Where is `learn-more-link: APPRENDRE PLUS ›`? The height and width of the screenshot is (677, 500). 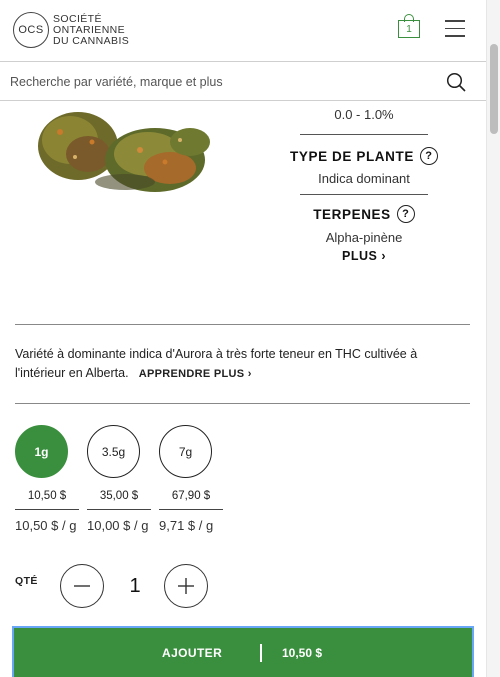
learn-more-link: APPRENDRE PLUS › is located at coordinates (192, 374).